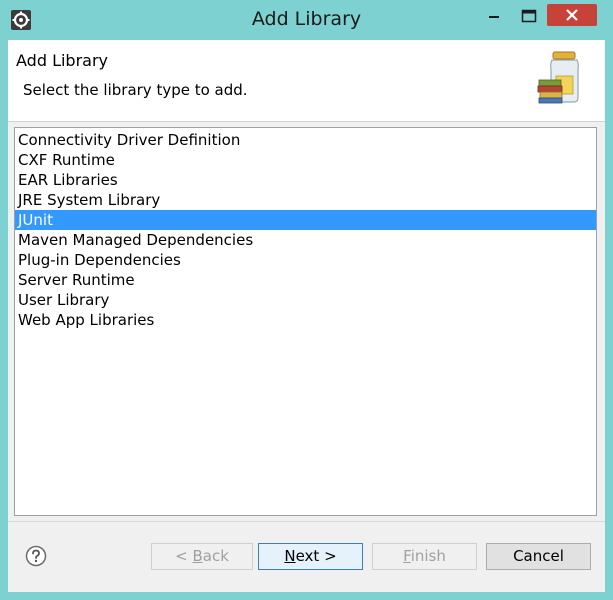 Image resolution: width=613 pixels, height=600 pixels. I want to click on minimize-button, so click(494, 16).